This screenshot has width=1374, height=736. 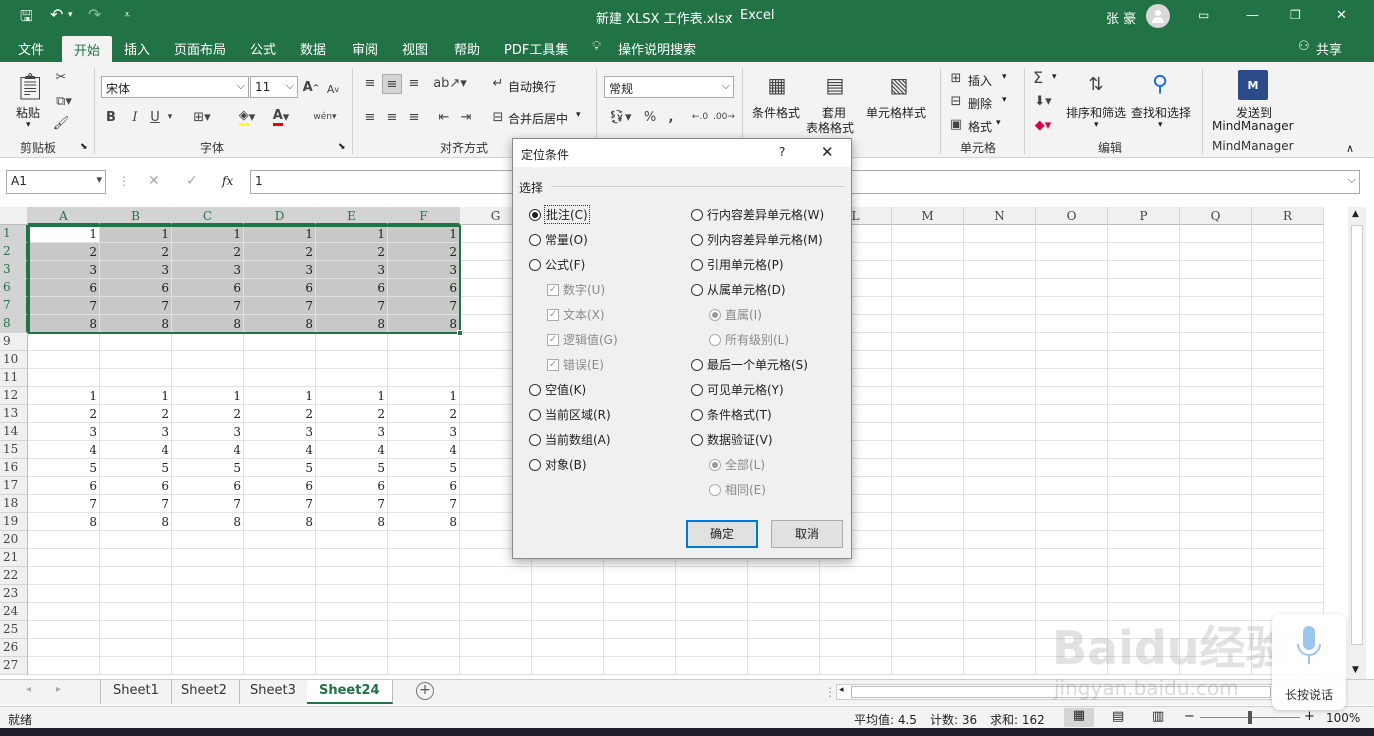 What do you see at coordinates (365, 48) in the screenshot?
I see `tab-review: 审阅` at bounding box center [365, 48].